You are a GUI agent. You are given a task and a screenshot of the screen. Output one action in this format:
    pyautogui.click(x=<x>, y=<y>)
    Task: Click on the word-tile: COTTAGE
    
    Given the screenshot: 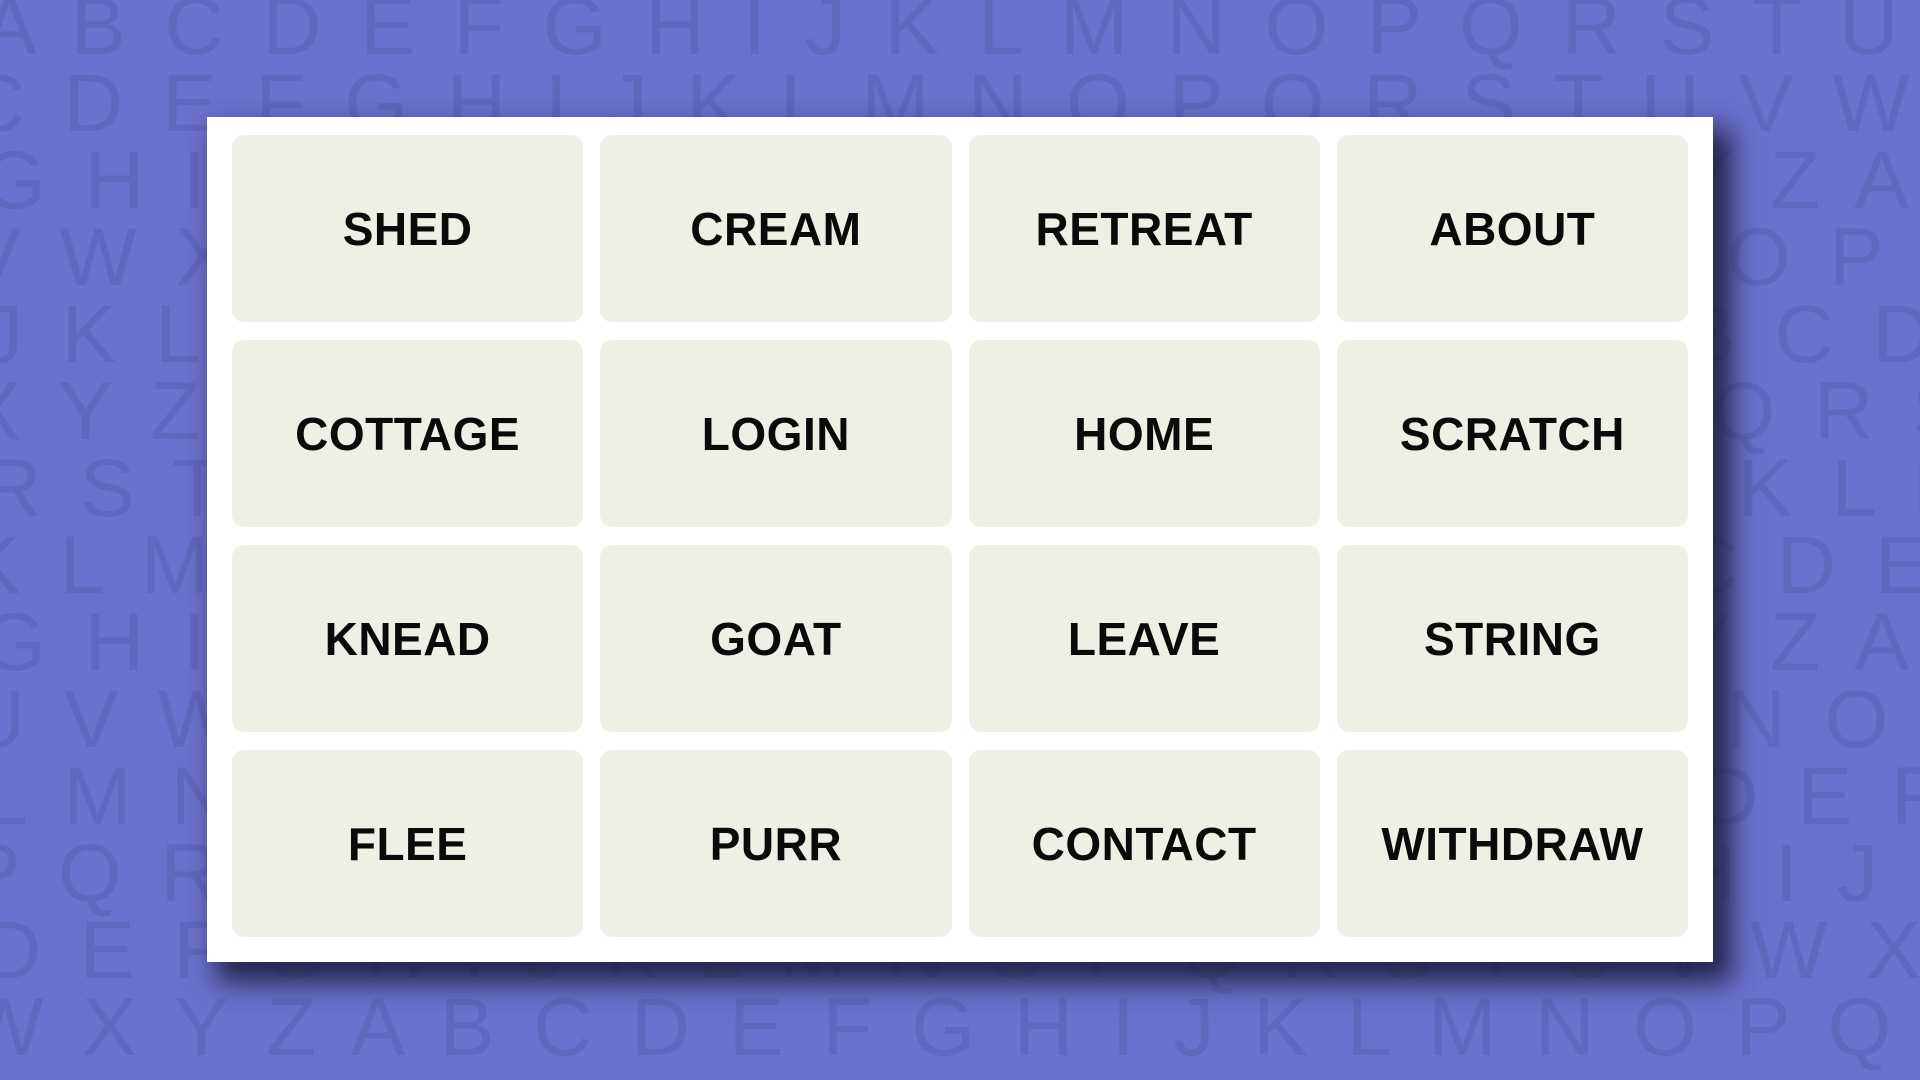 What is the action you would take?
    pyautogui.click(x=408, y=433)
    